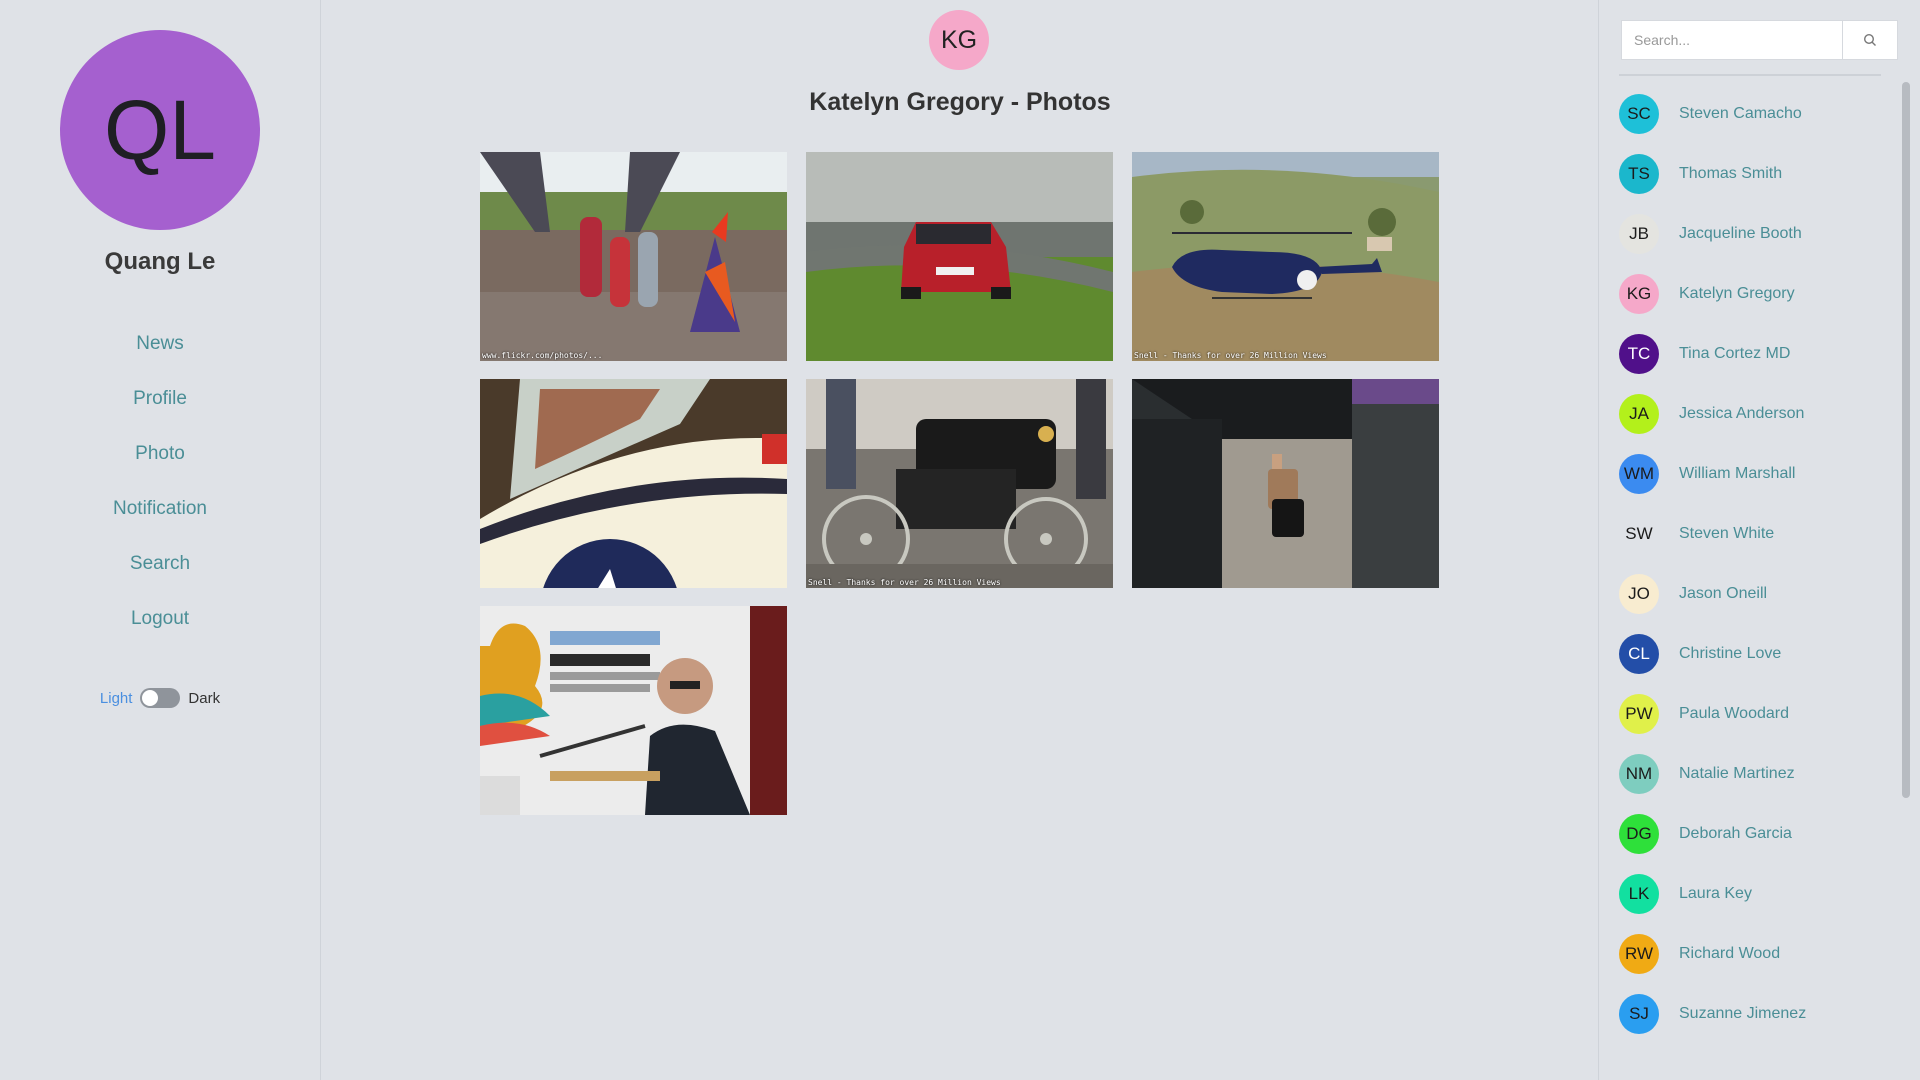 The height and width of the screenshot is (1080, 1920). Describe the element at coordinates (1737, 294) in the screenshot. I see `contact-name: Katelyn Gregory` at that location.